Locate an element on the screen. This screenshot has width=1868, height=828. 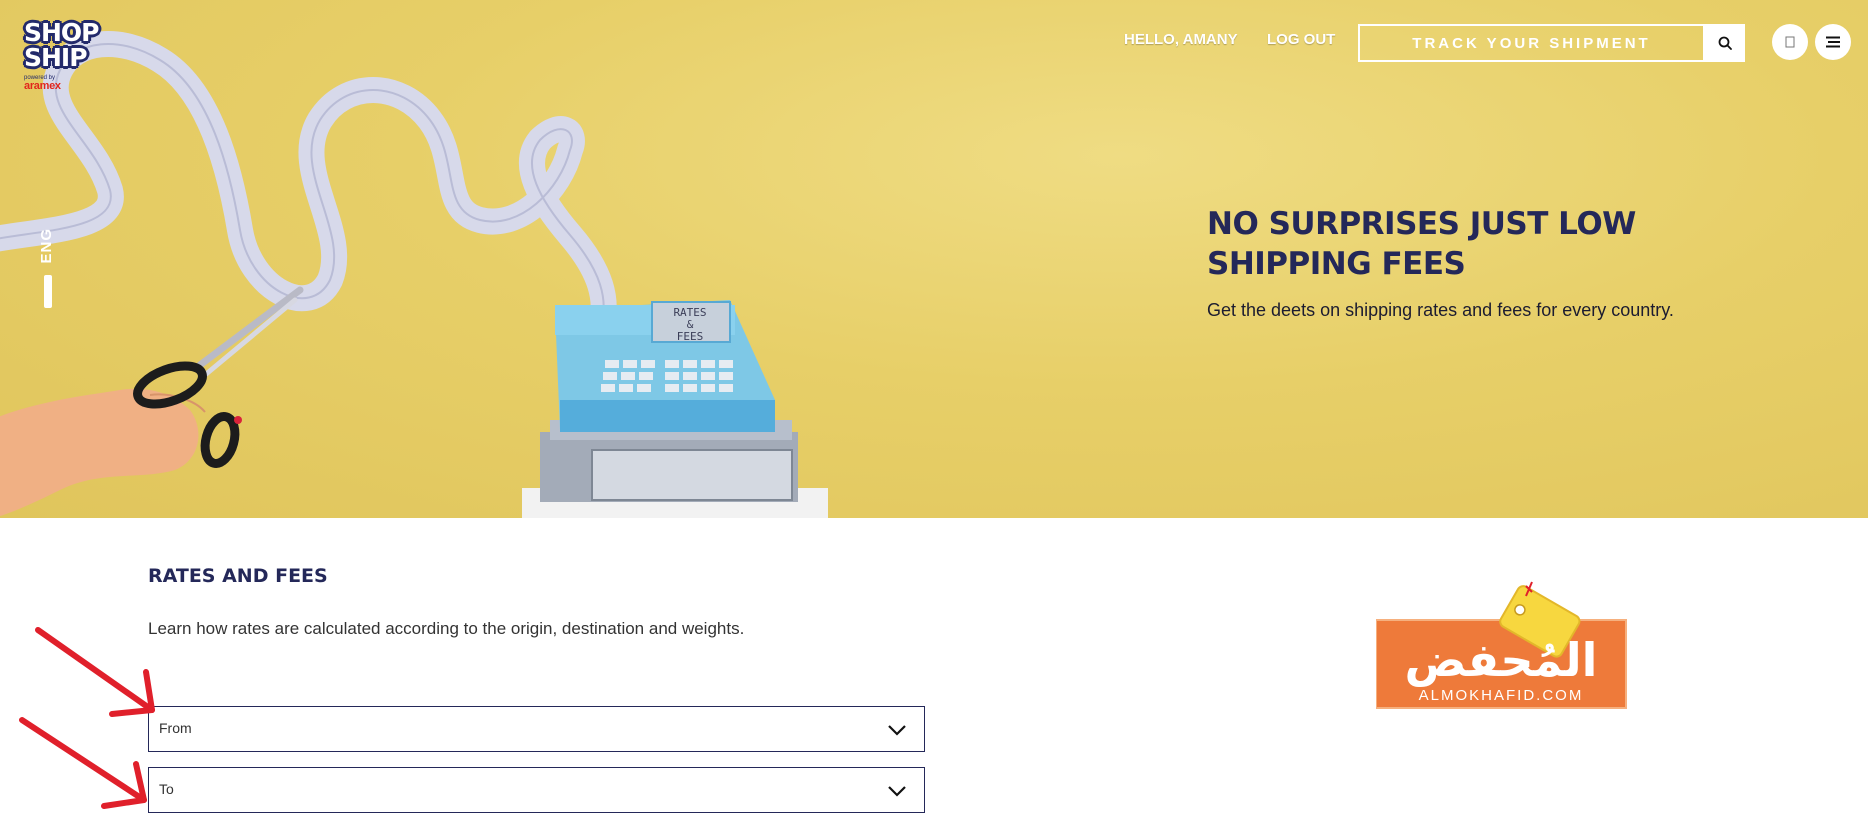
info-button is located at coordinates (1790, 42).